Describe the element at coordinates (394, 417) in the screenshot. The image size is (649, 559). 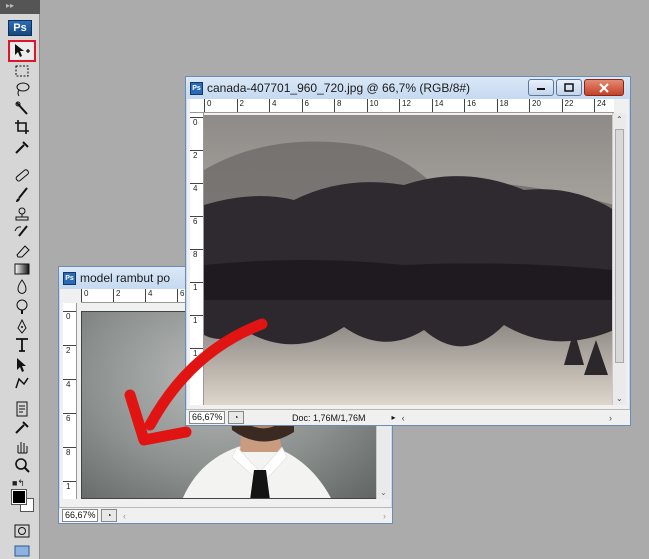
I see `status-menu-icon: ▸` at that location.